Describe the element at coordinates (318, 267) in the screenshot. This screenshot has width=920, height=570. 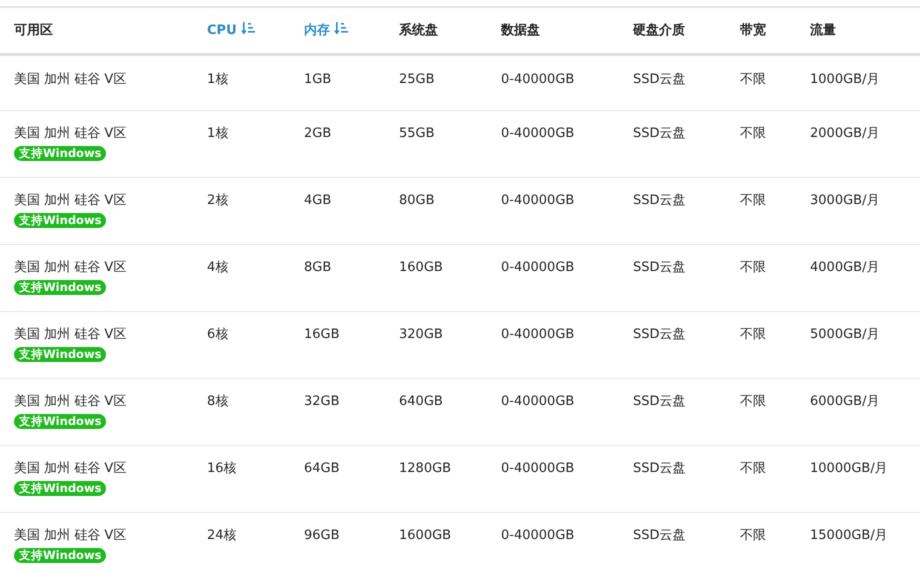
I see `table-cell-text: 8GB` at that location.